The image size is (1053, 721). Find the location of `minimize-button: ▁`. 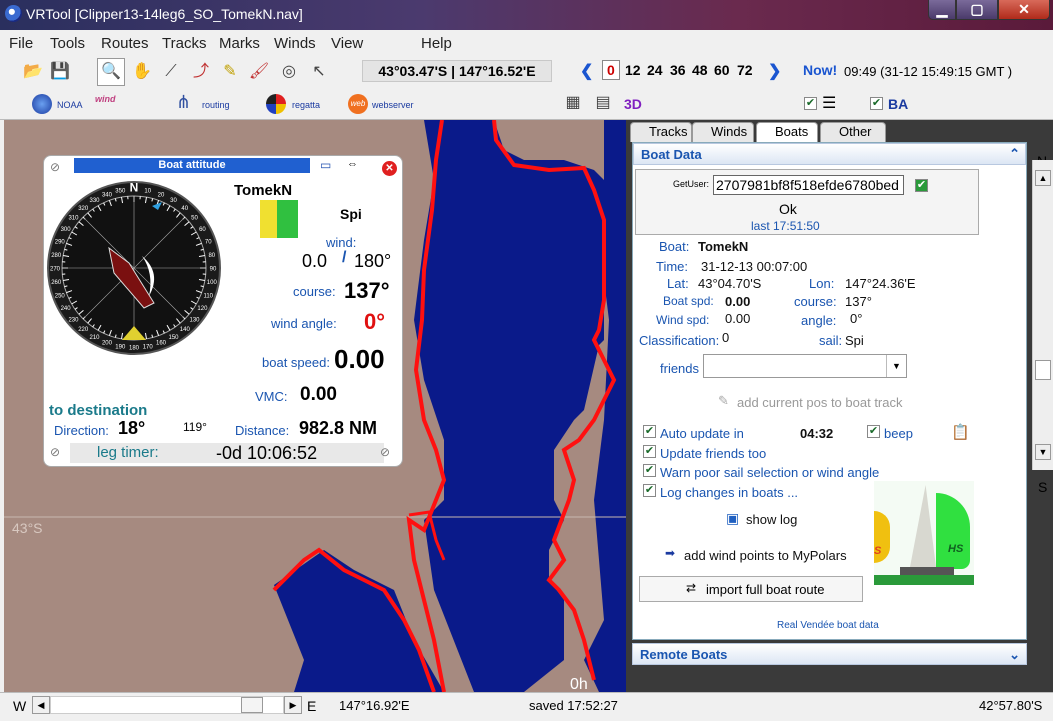

minimize-button: ▁ is located at coordinates (942, 10).